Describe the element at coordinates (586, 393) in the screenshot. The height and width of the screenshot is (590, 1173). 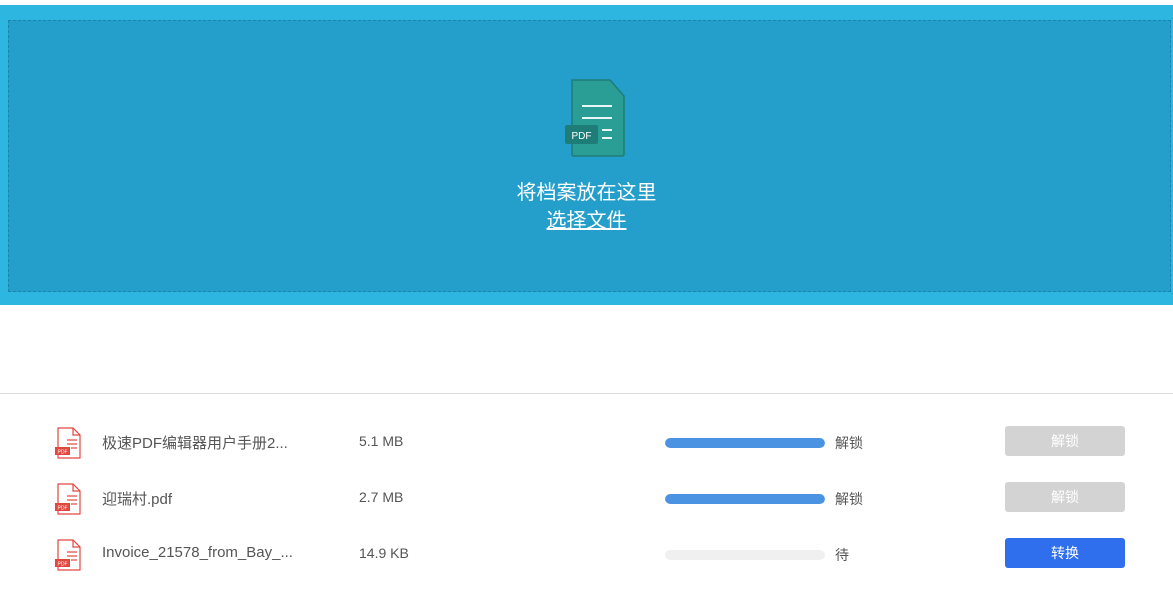
I see `divider` at that location.